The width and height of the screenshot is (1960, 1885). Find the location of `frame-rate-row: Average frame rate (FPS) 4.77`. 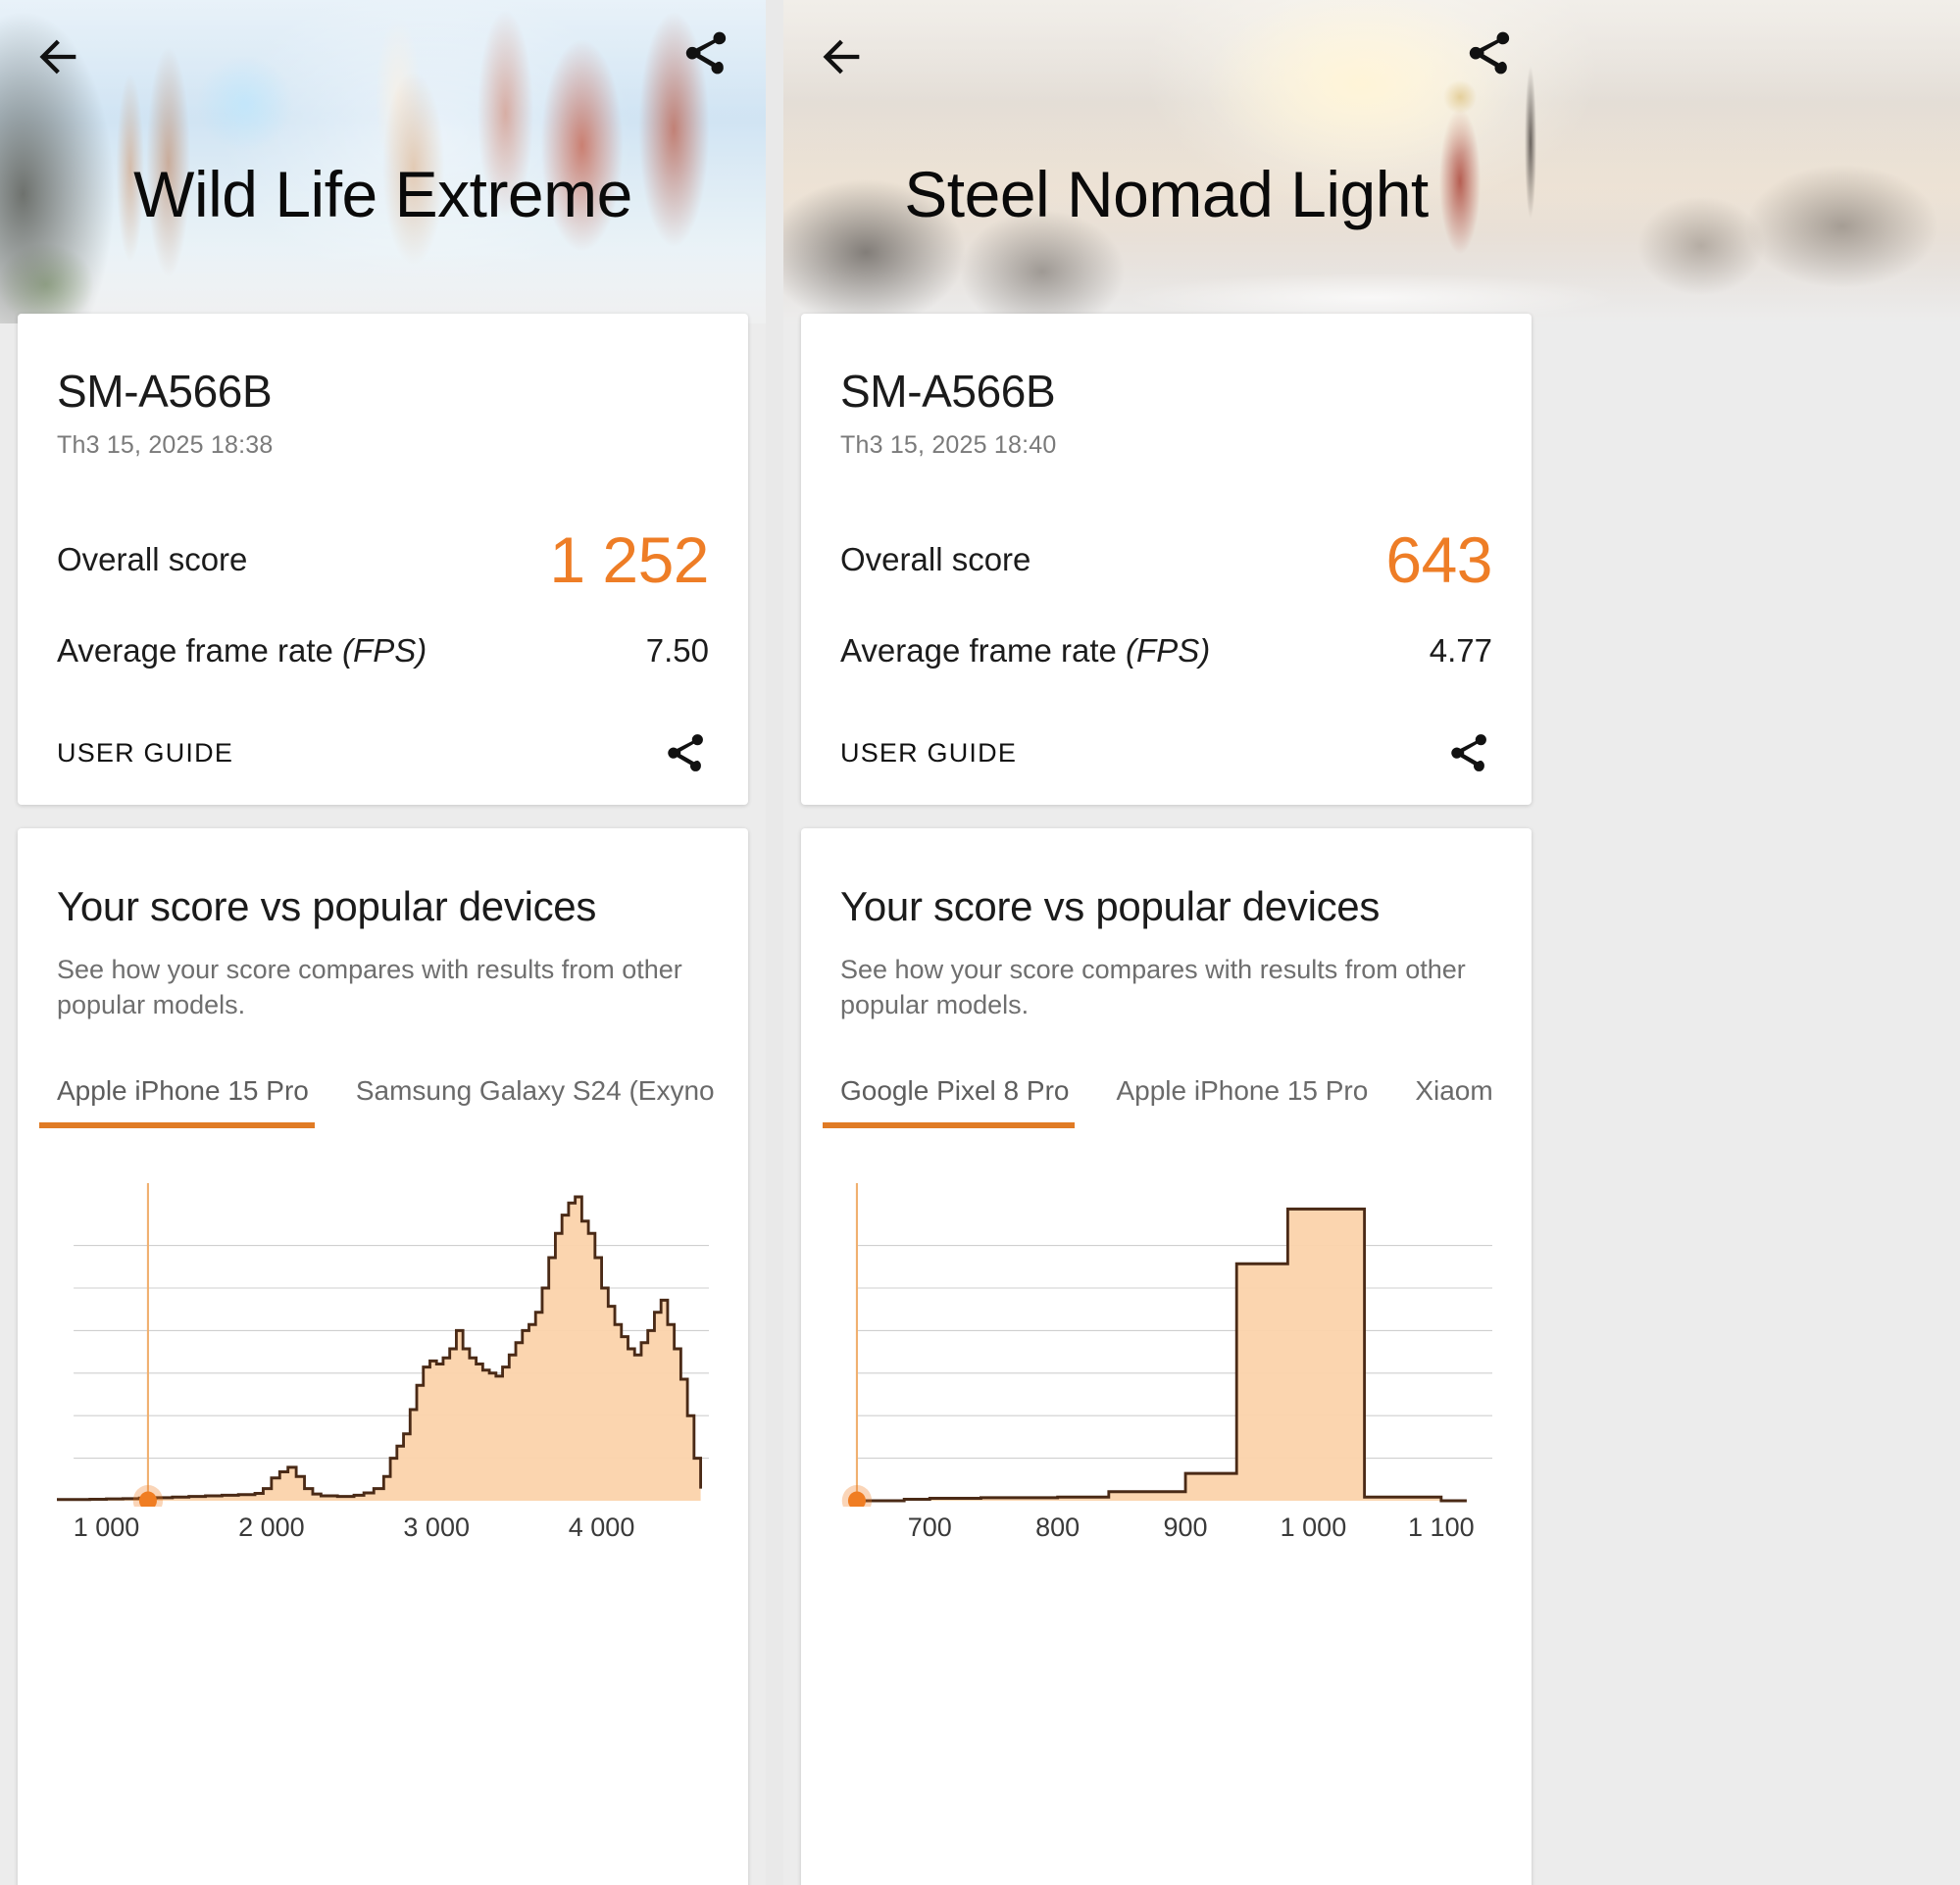

frame-rate-row: Average frame rate (FPS) 4.77 is located at coordinates (1166, 651).